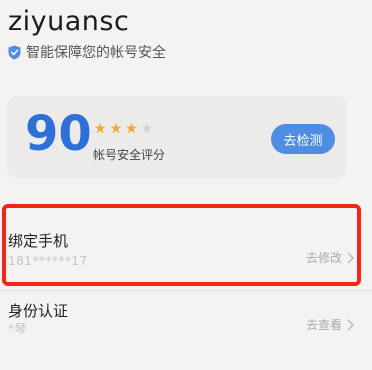 Image resolution: width=372 pixels, height=370 pixels. What do you see at coordinates (38, 241) in the screenshot?
I see `bind-phone-title: 绑定手机` at bounding box center [38, 241].